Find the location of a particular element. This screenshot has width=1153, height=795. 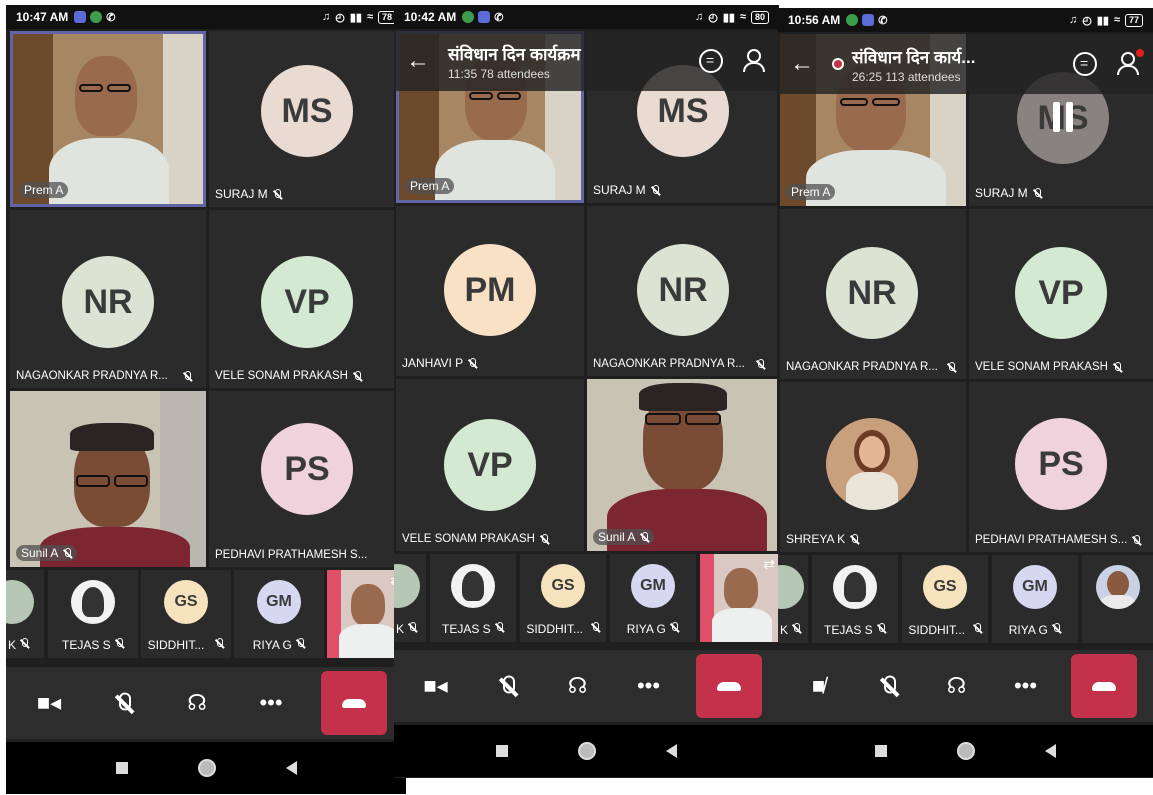

meeting-subtitle: 11:35 78 attendees is located at coordinates (499, 73).